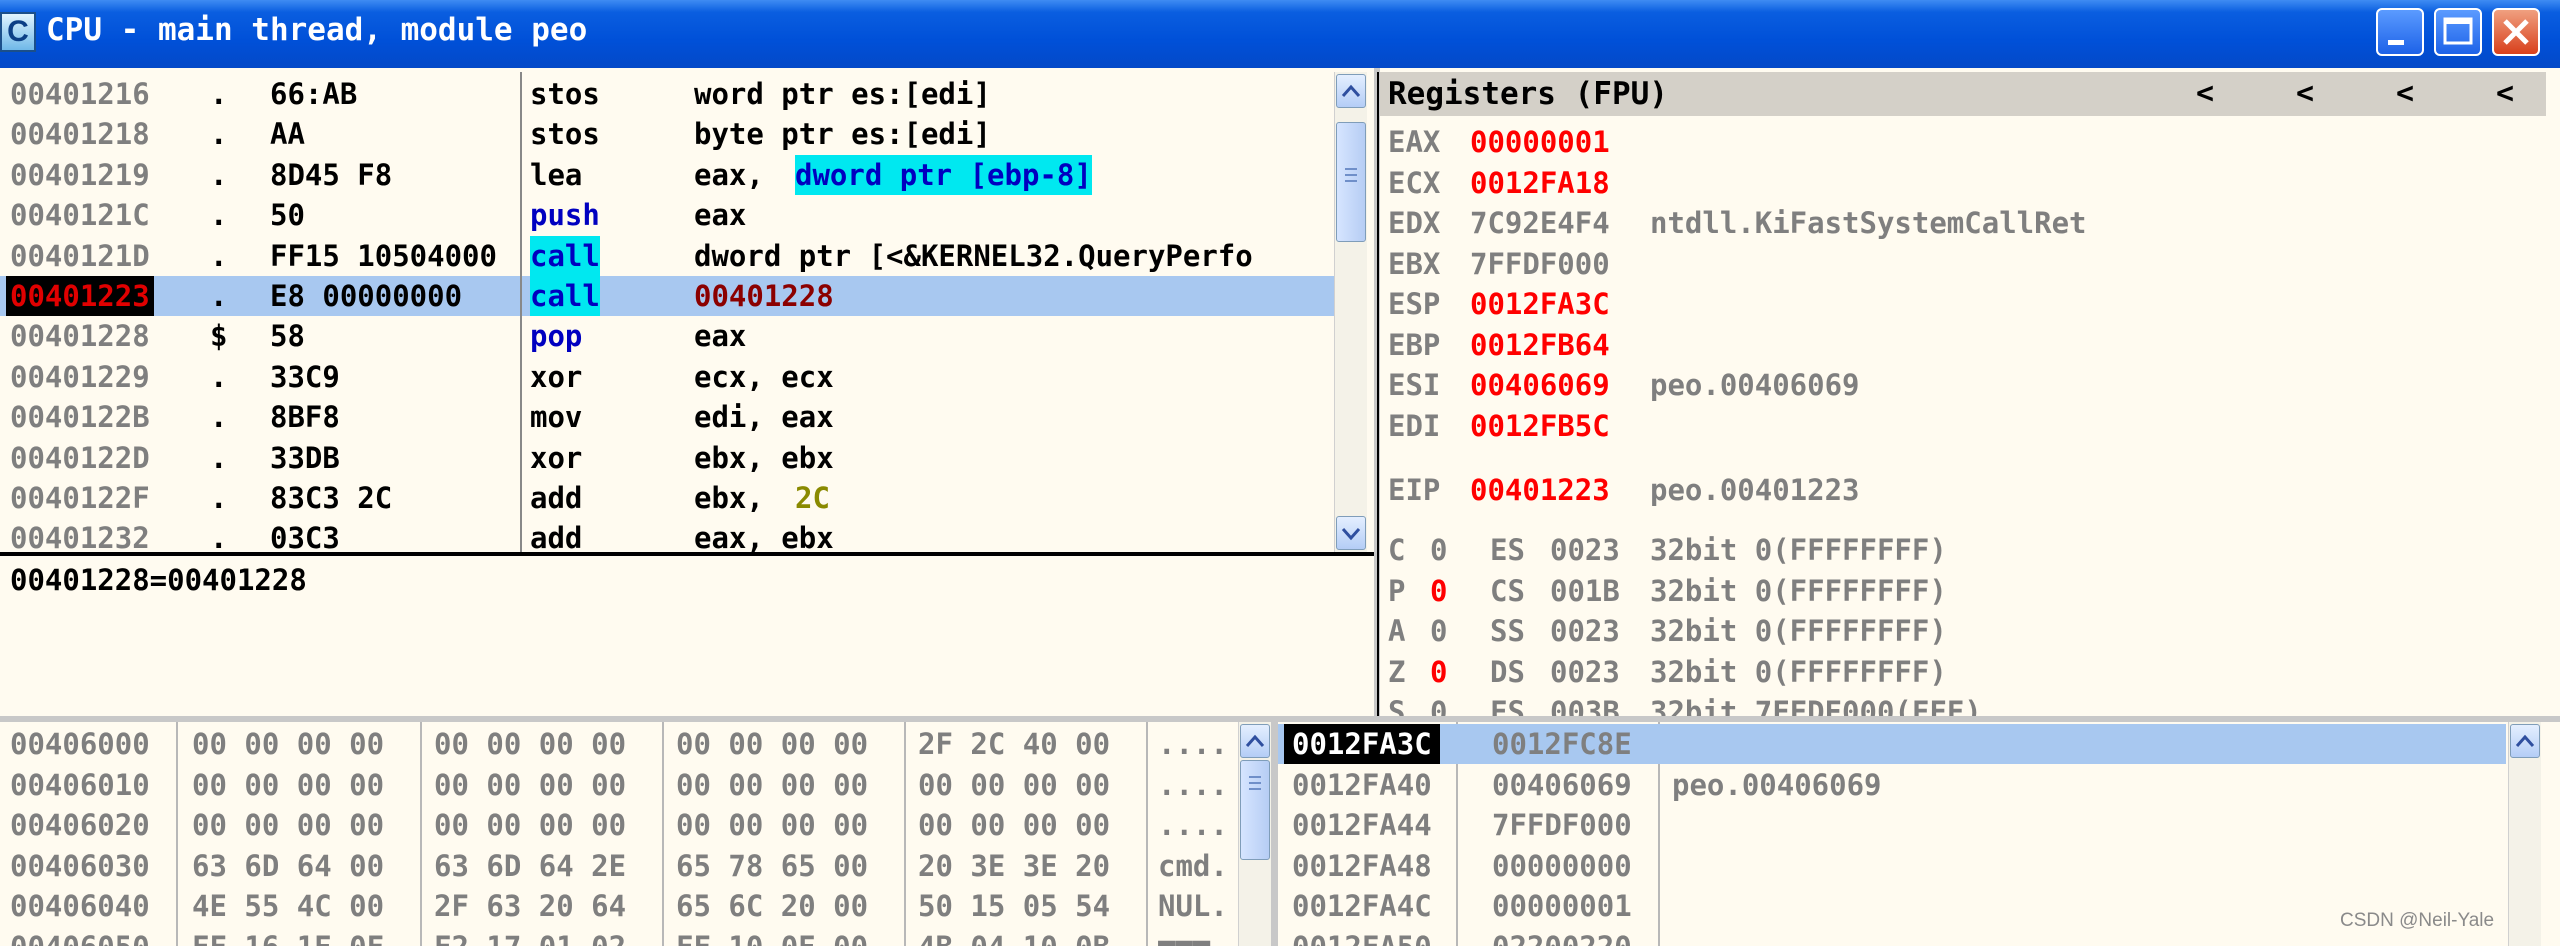 This screenshot has height=946, width=2560. I want to click on stack-row: 0012FA40 00406069 peo.00406069, so click(1892, 785).